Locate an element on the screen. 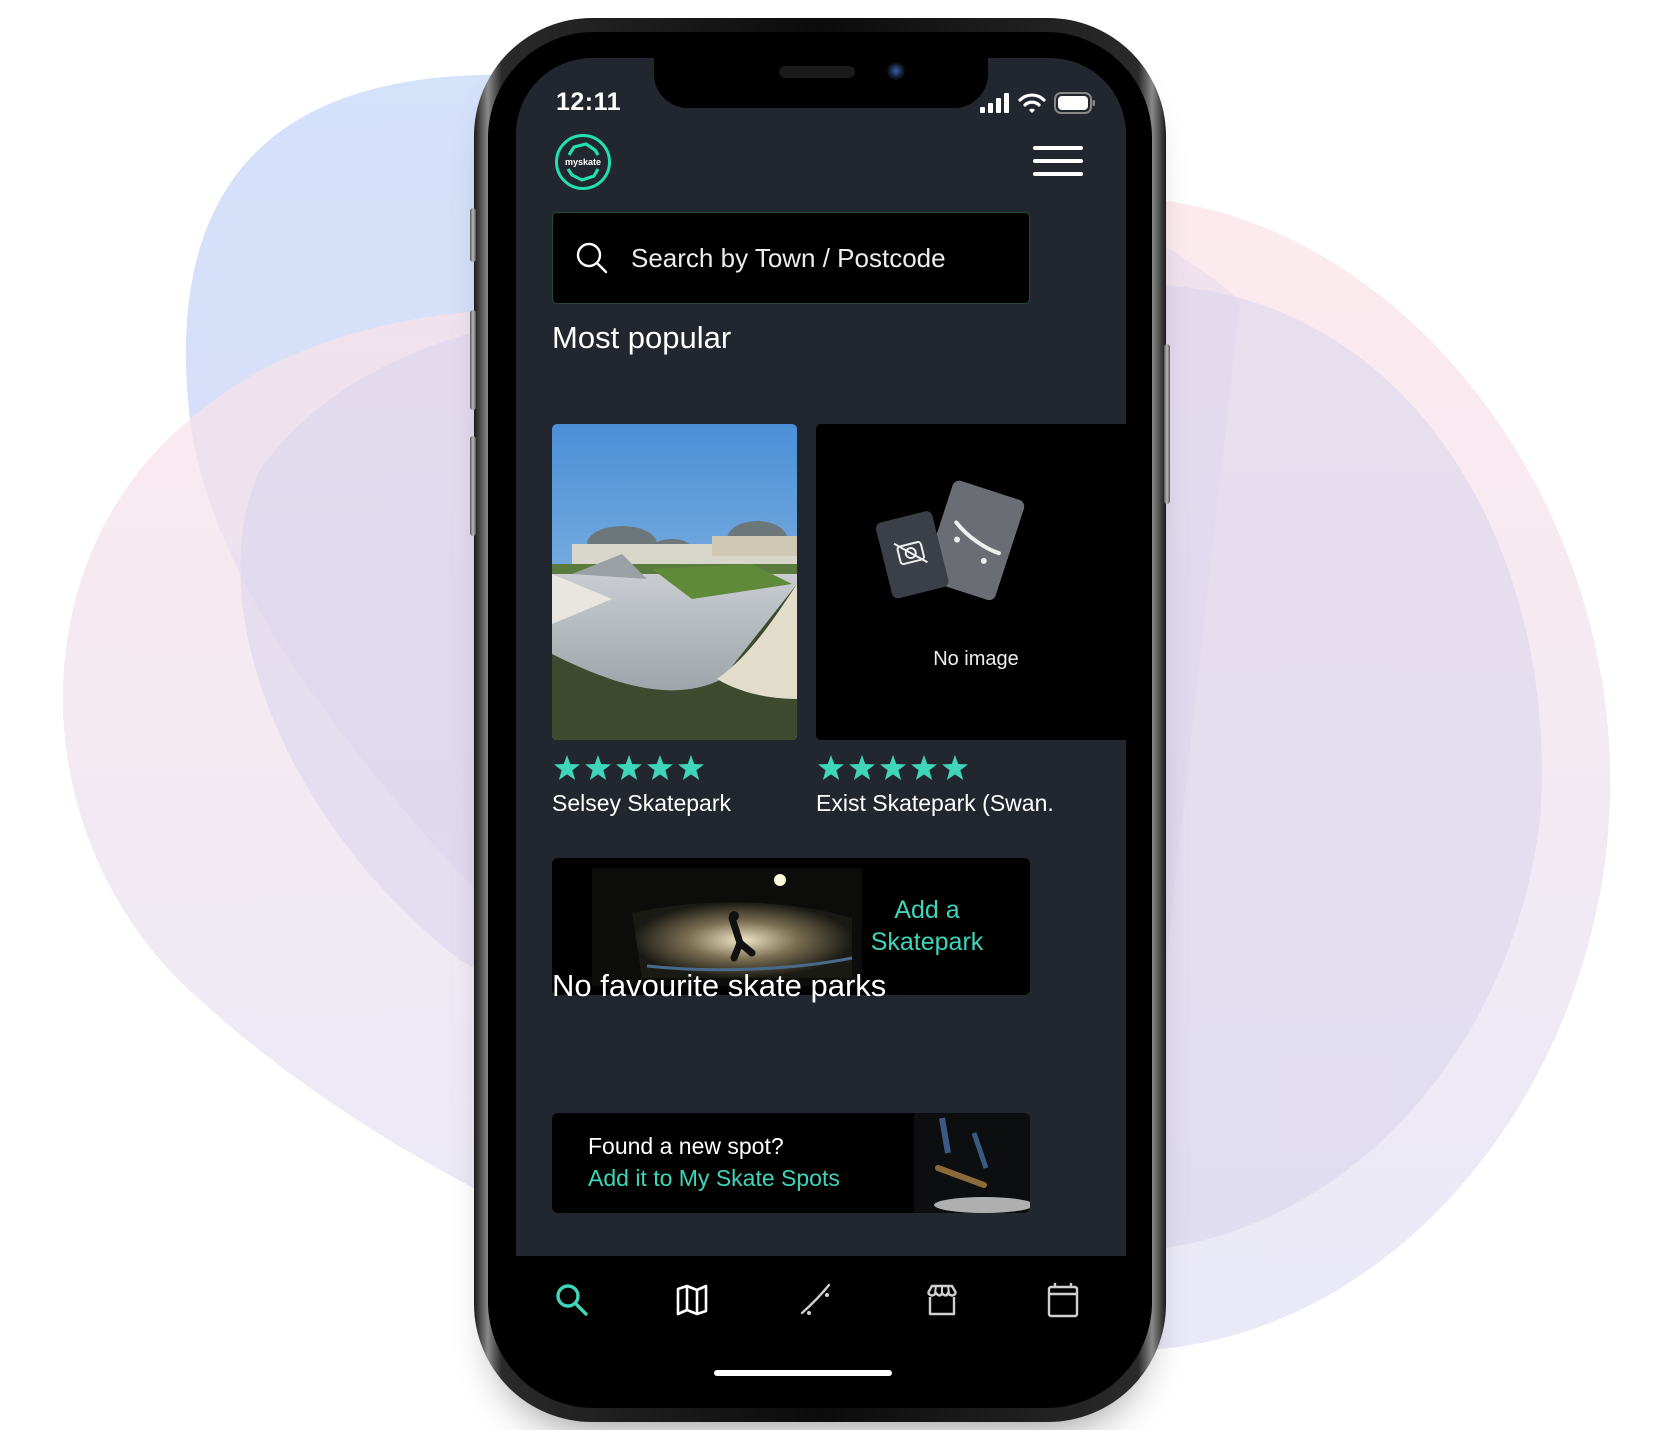 This screenshot has width=1670, height=1430. myskate-logo: myskate is located at coordinates (583, 162).